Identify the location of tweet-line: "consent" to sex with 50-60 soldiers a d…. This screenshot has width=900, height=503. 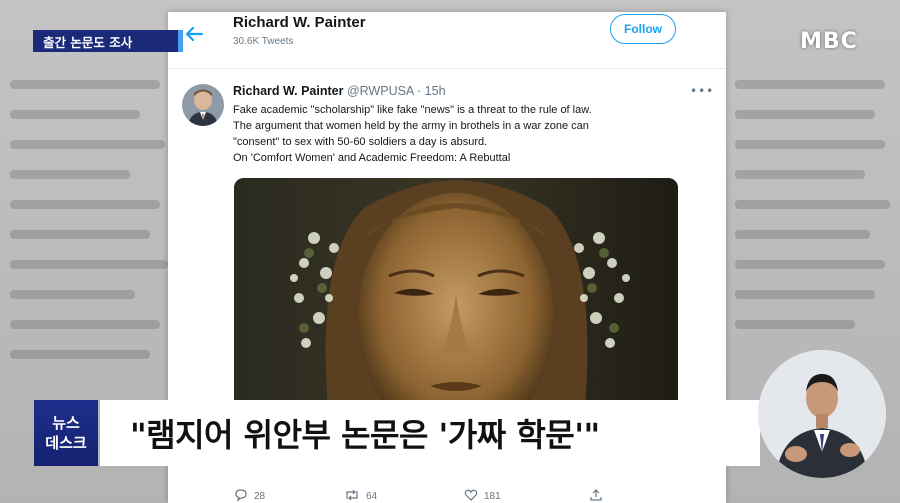
(360, 142).